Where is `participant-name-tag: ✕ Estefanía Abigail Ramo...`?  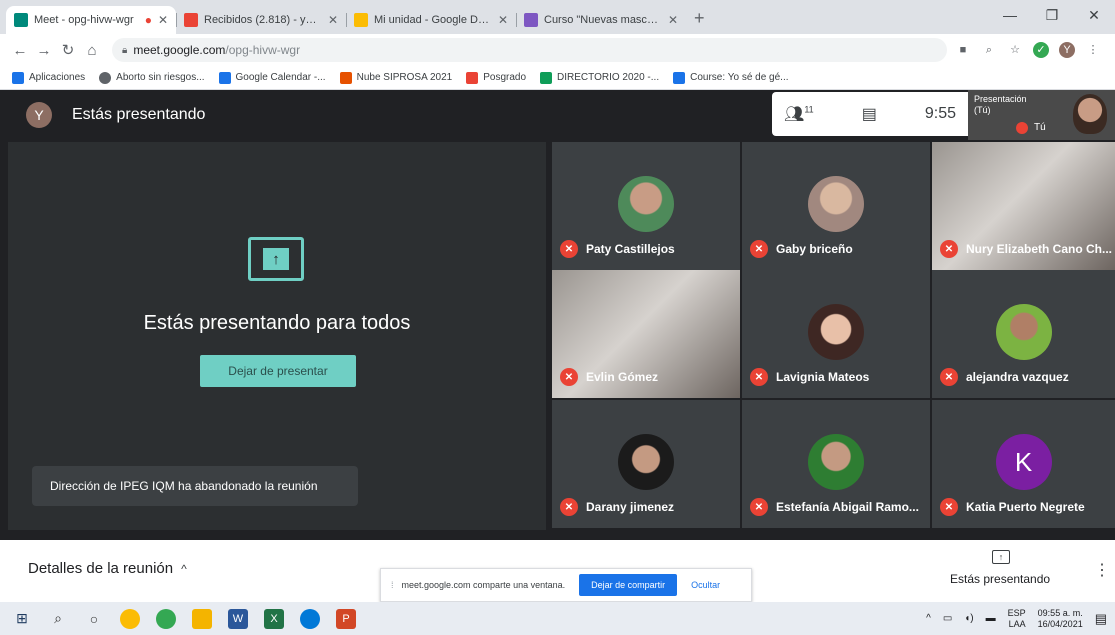 participant-name-tag: ✕ Estefanía Abigail Ramo... is located at coordinates (834, 507).